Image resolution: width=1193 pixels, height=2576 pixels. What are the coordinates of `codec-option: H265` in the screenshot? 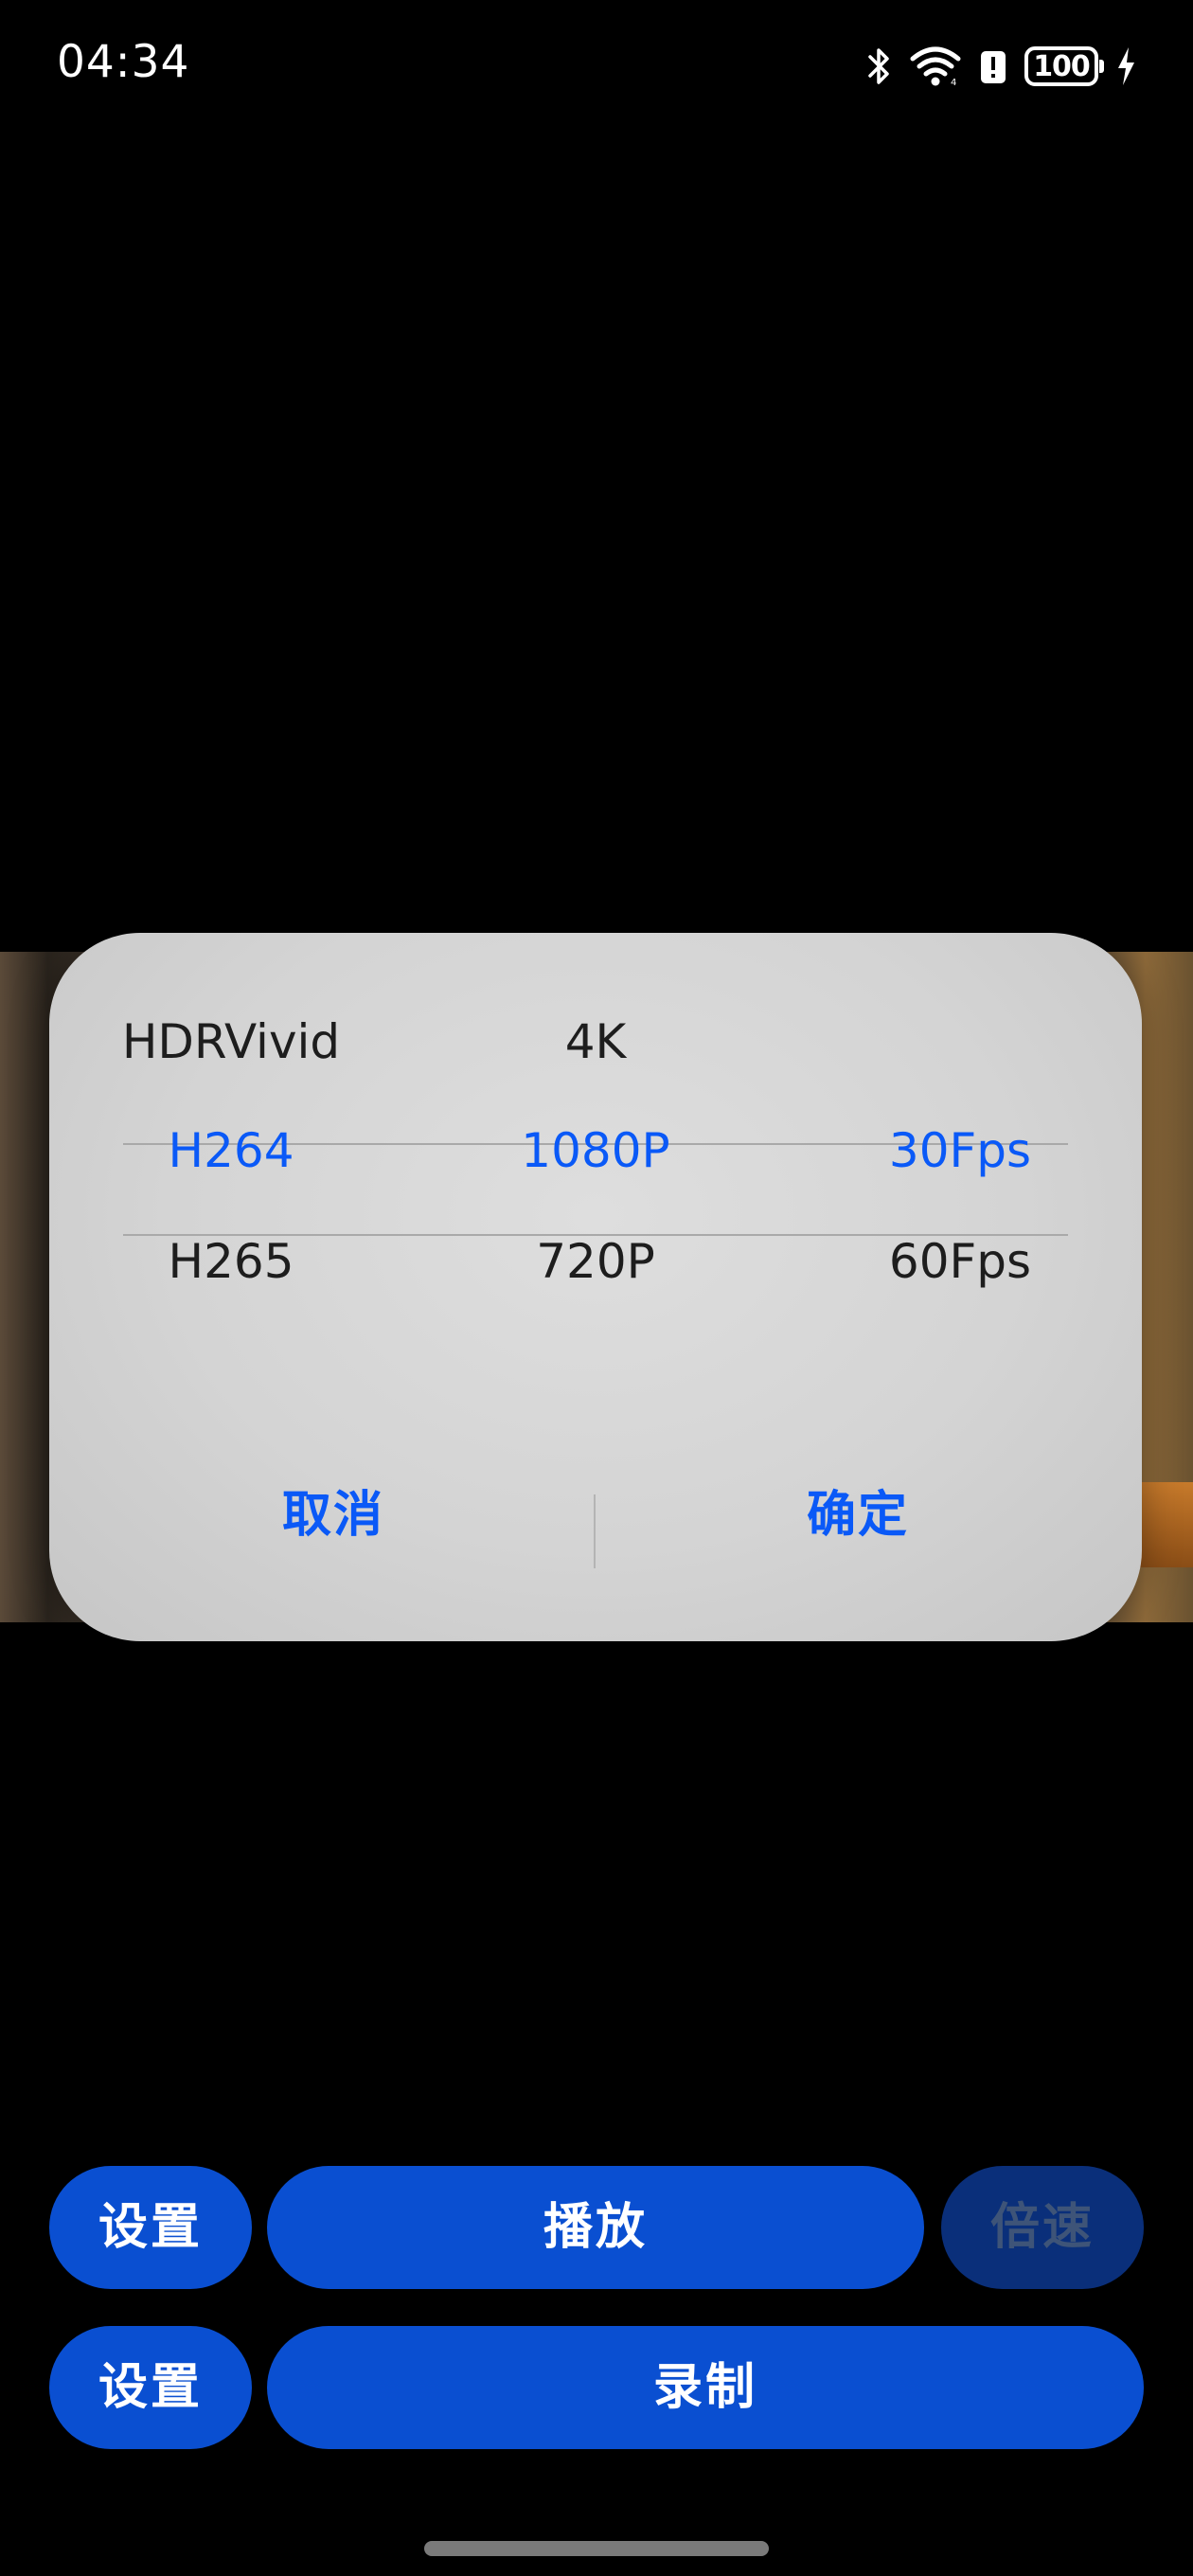 It's located at (231, 1261).